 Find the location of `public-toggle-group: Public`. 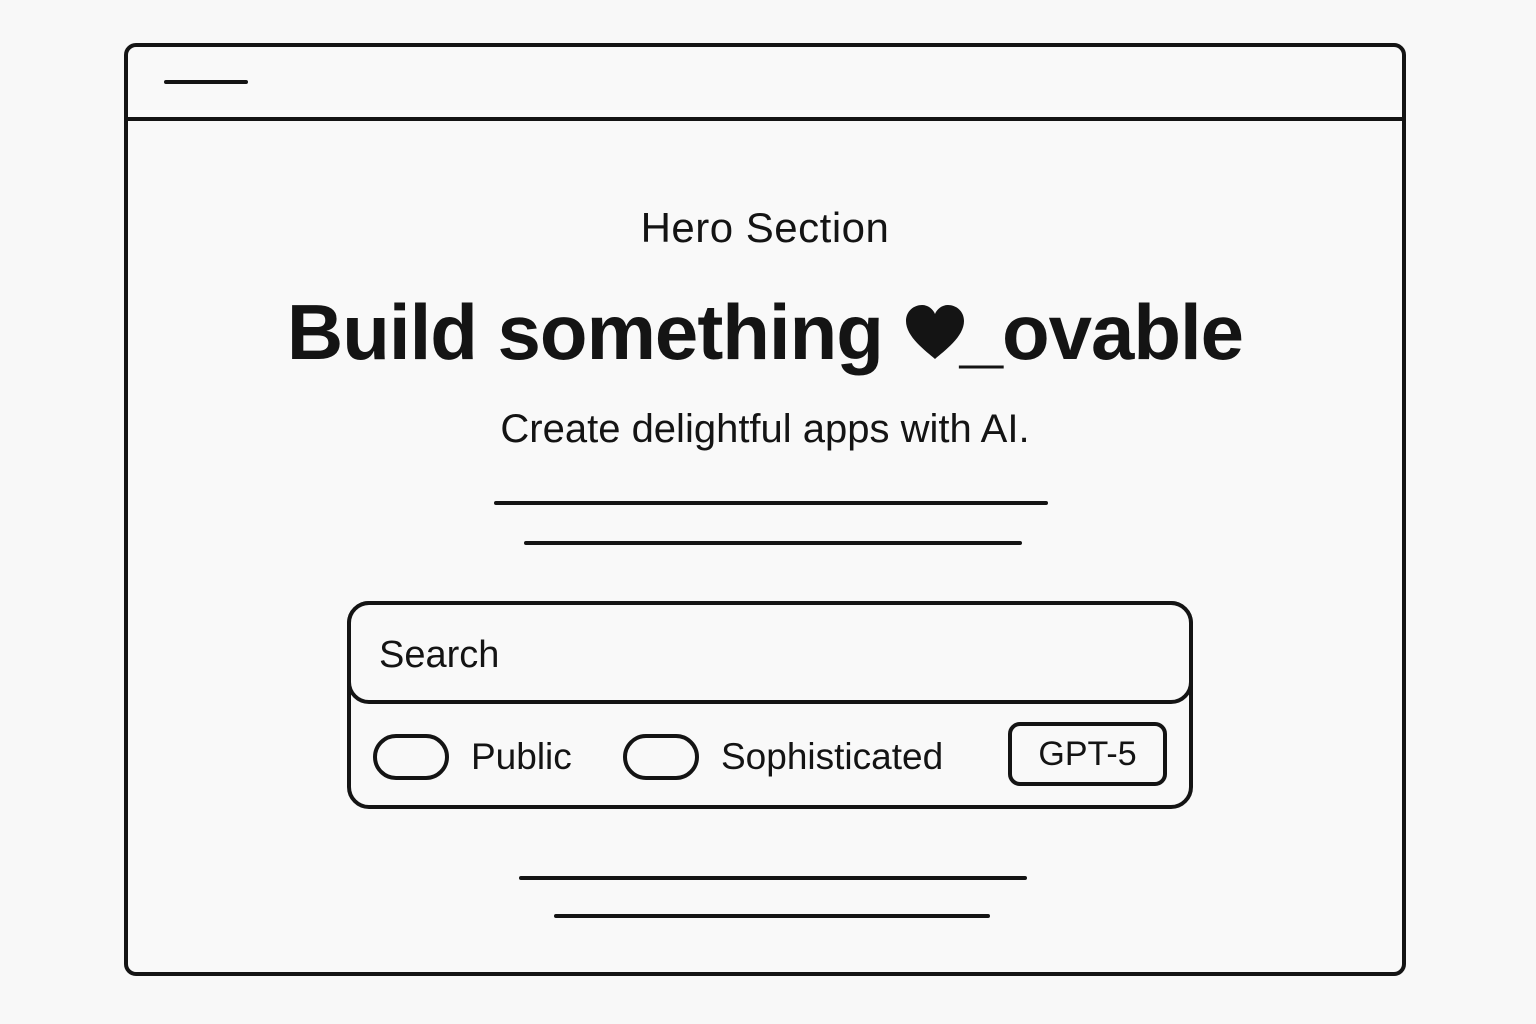

public-toggle-group: Public is located at coordinates (472, 757).